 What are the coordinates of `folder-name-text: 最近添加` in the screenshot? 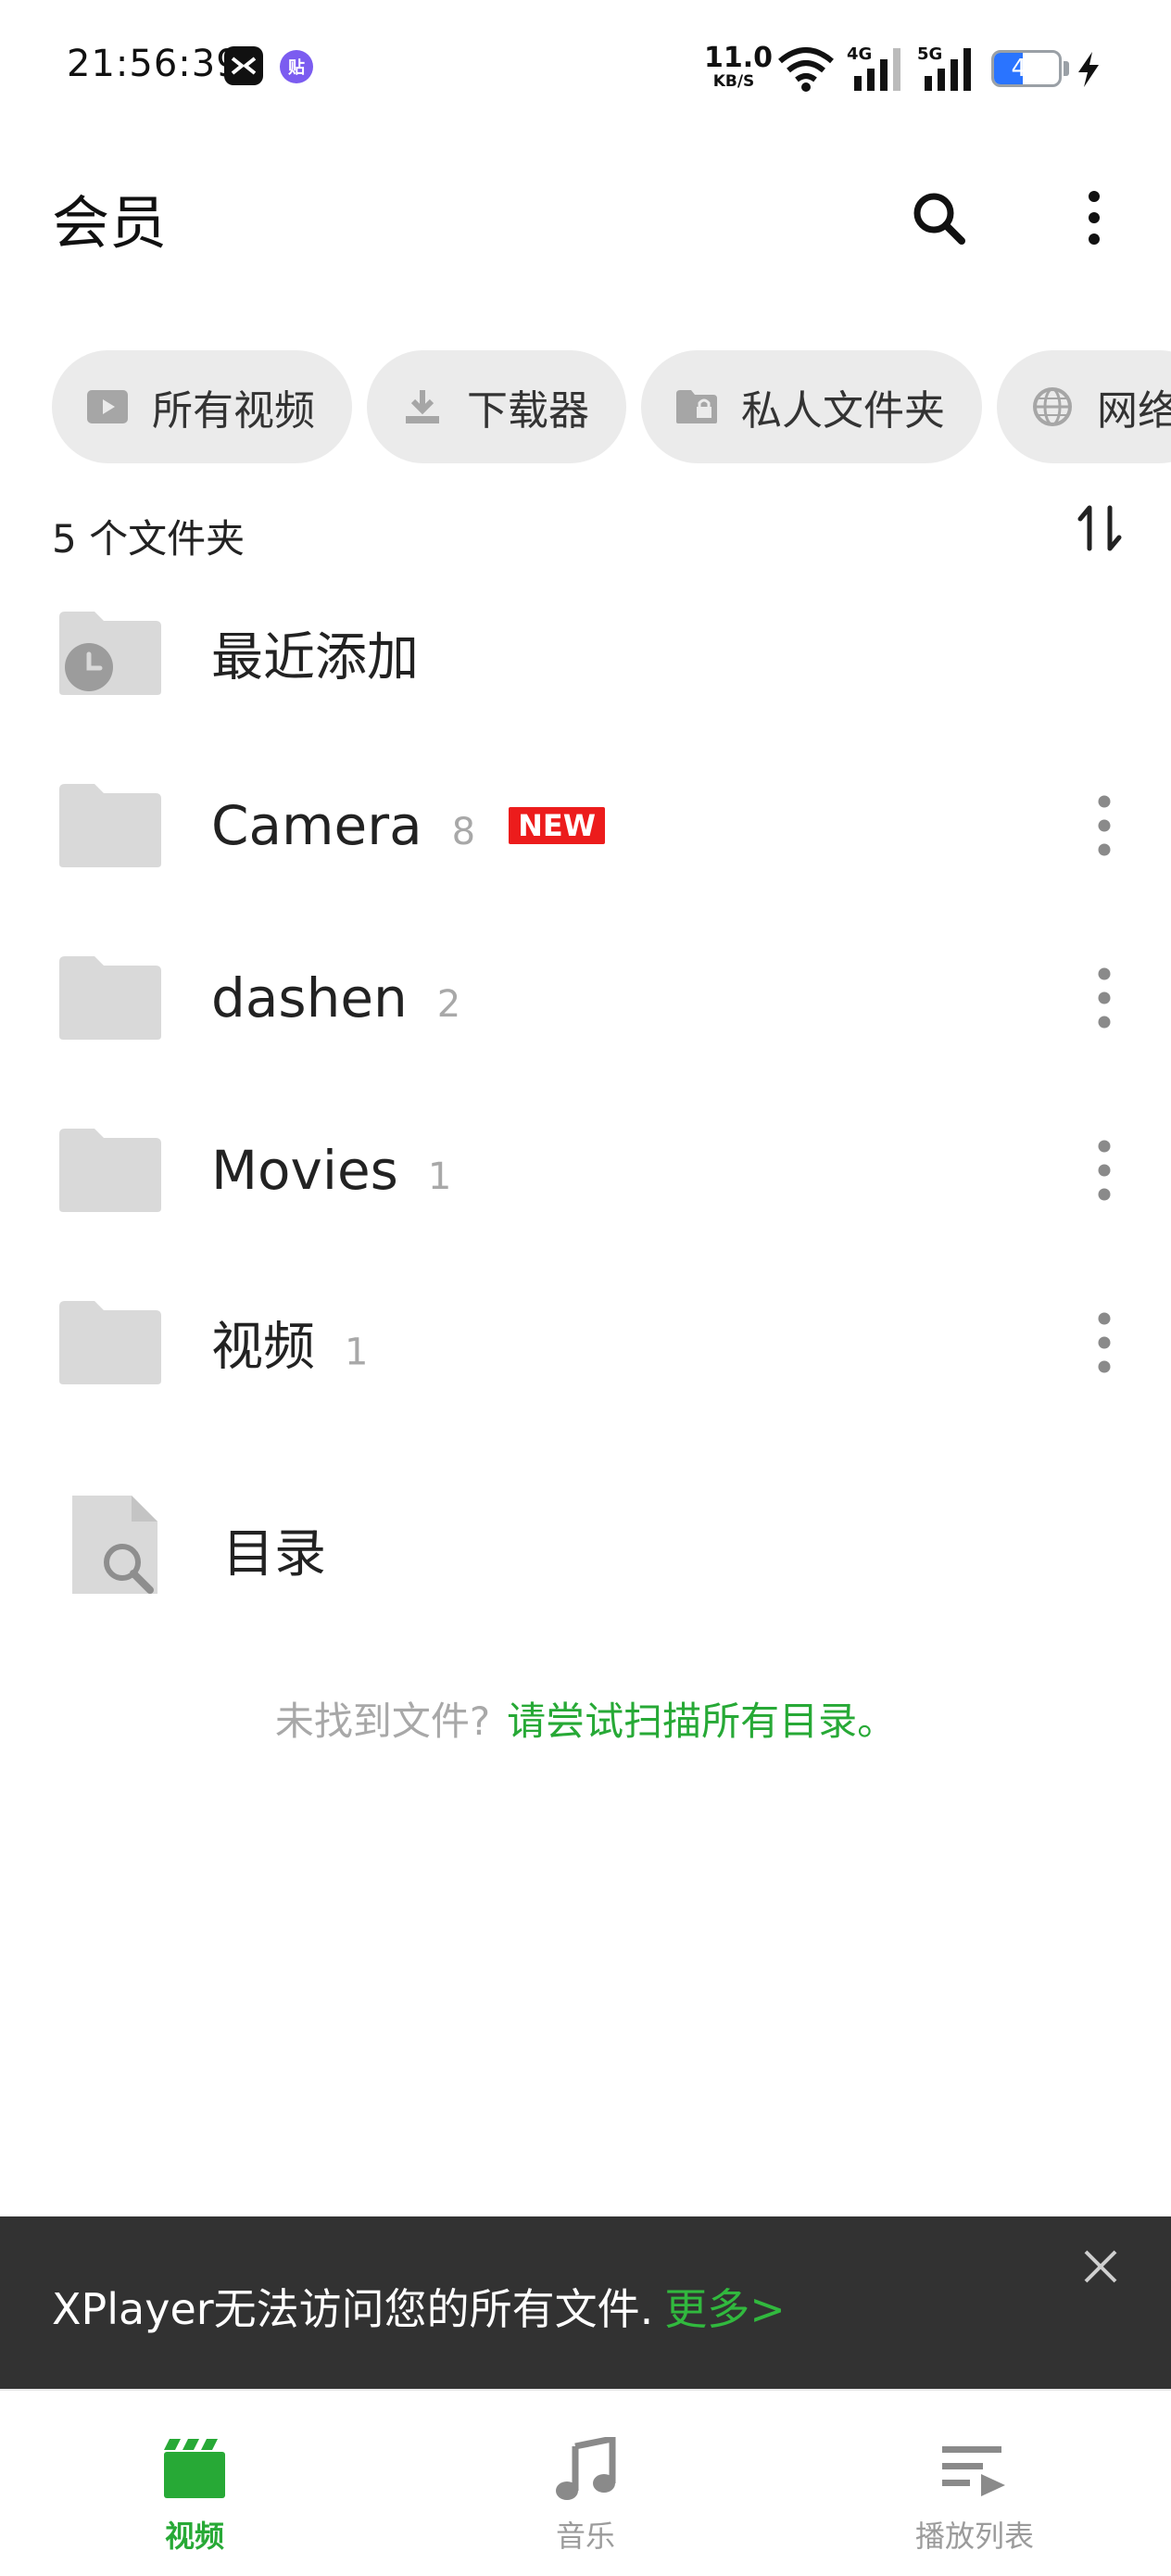 It's located at (315, 657).